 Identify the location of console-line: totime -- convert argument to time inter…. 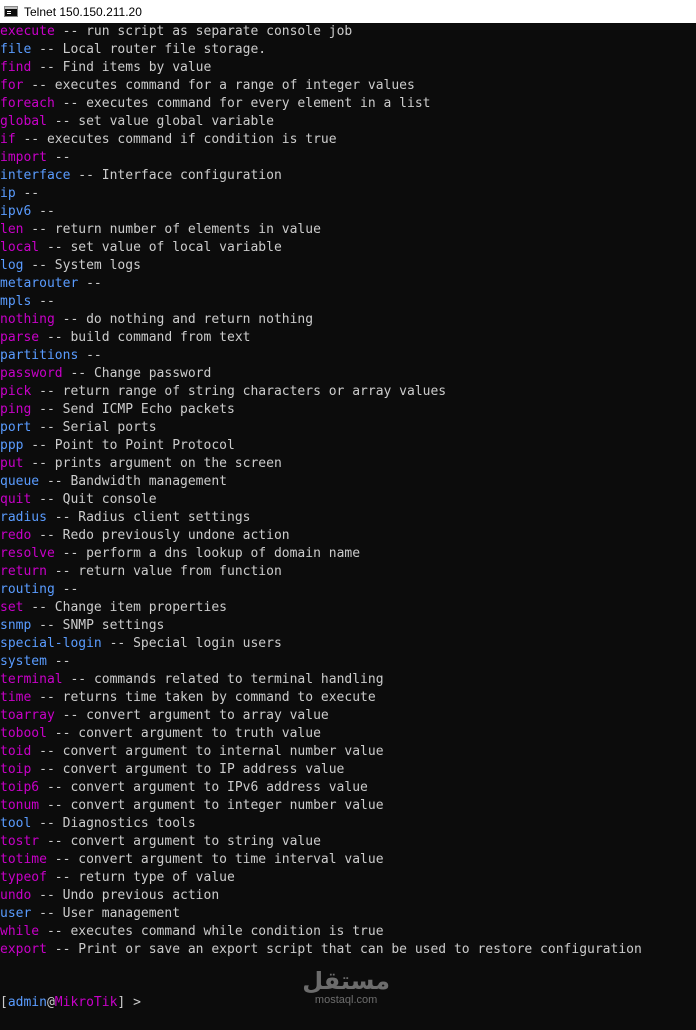
(321, 860).